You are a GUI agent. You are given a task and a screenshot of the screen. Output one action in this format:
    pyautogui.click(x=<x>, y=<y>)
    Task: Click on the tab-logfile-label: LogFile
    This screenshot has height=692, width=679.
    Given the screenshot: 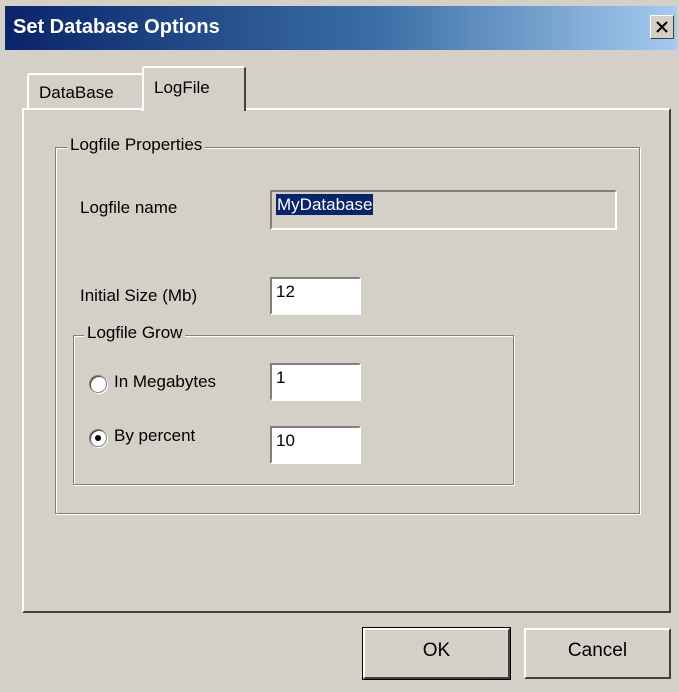 What is the action you would take?
    pyautogui.click(x=182, y=87)
    